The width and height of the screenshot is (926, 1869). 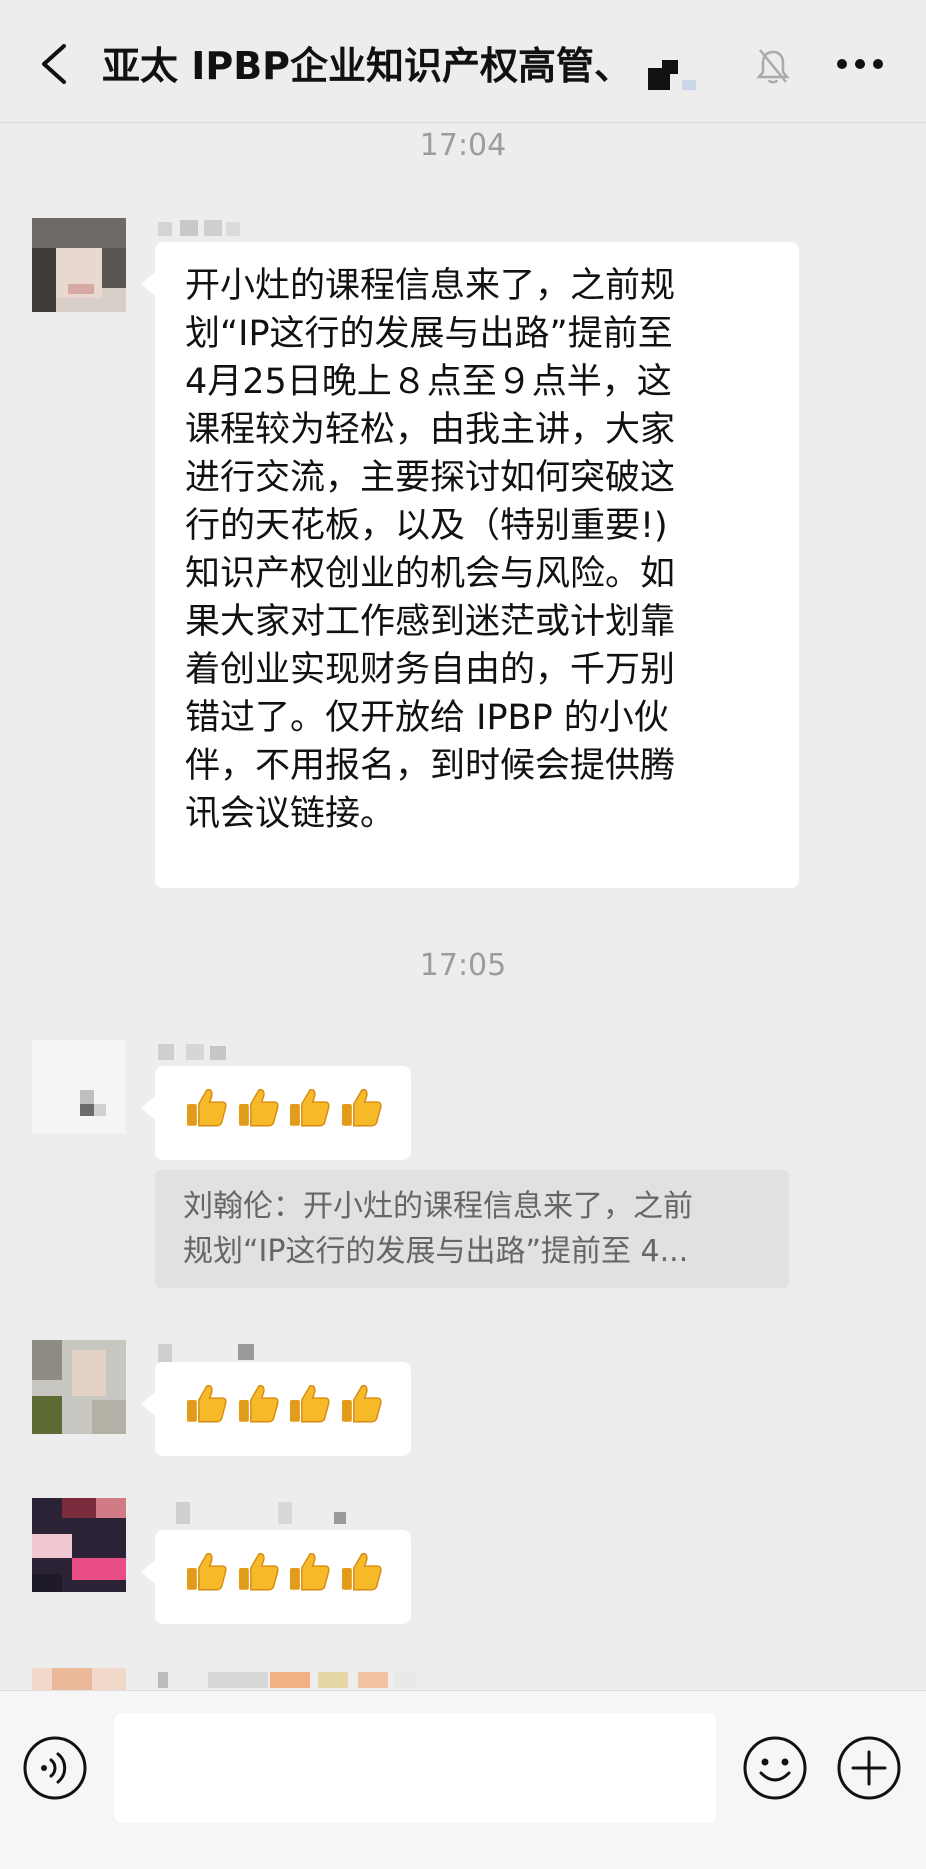 What do you see at coordinates (372, 66) in the screenshot?
I see `chat-title: 亚太 IPBP企业知识产权高管、` at bounding box center [372, 66].